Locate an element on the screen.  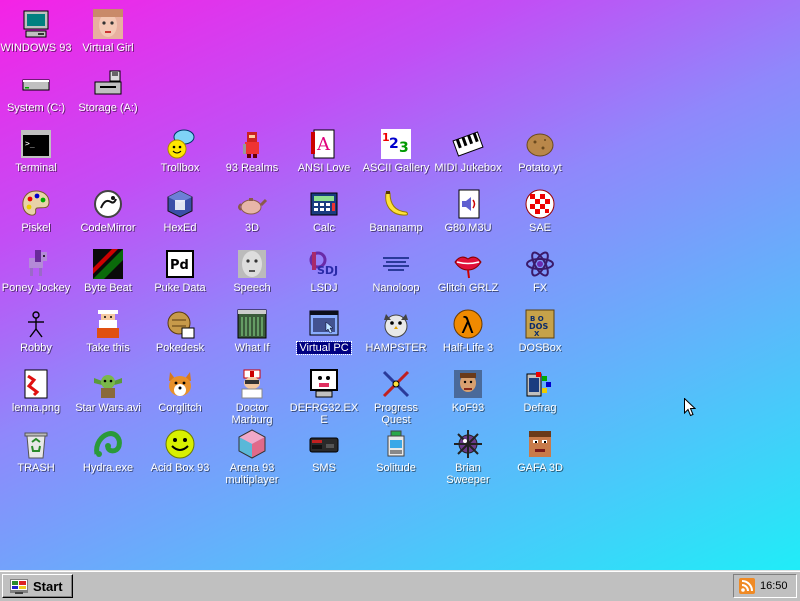
desktop-icon-g80: G80.M3U is located at coordinates (468, 215).